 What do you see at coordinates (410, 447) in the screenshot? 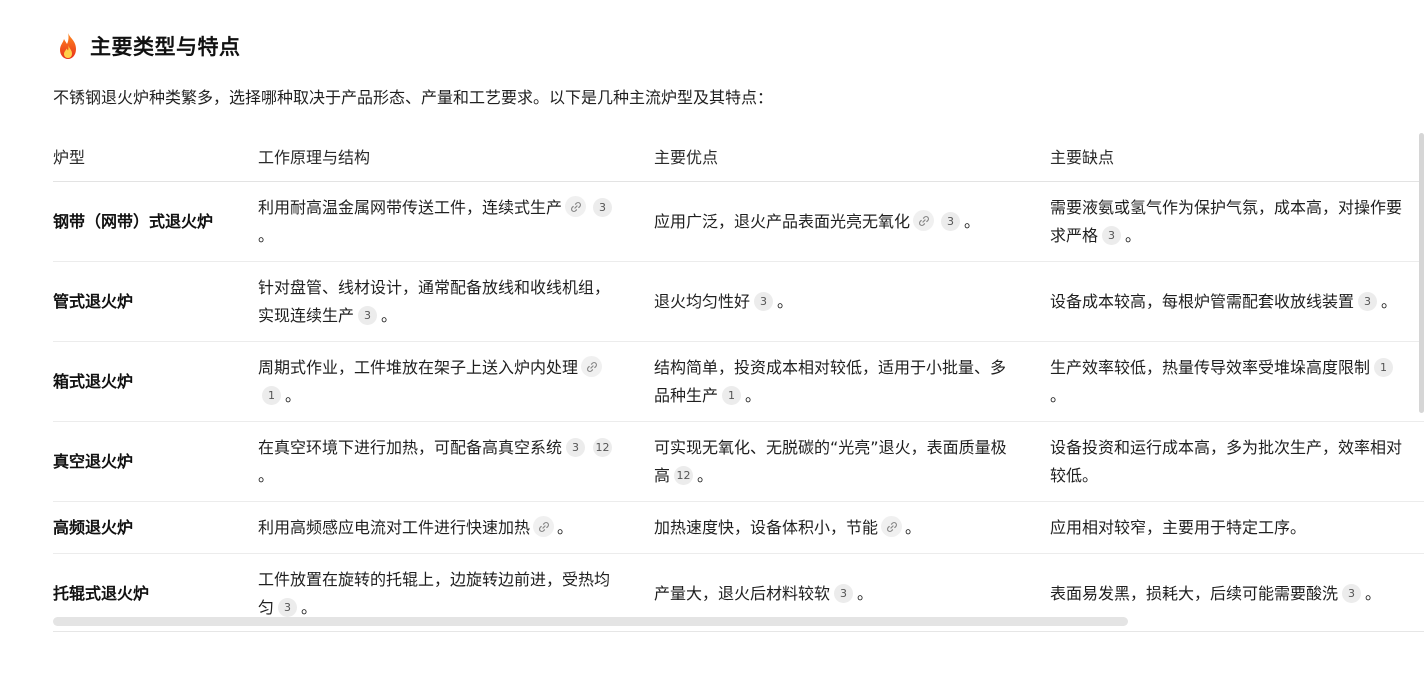
I see `cell-text: 在真空环境下进行加热，可配备高真空系统` at bounding box center [410, 447].